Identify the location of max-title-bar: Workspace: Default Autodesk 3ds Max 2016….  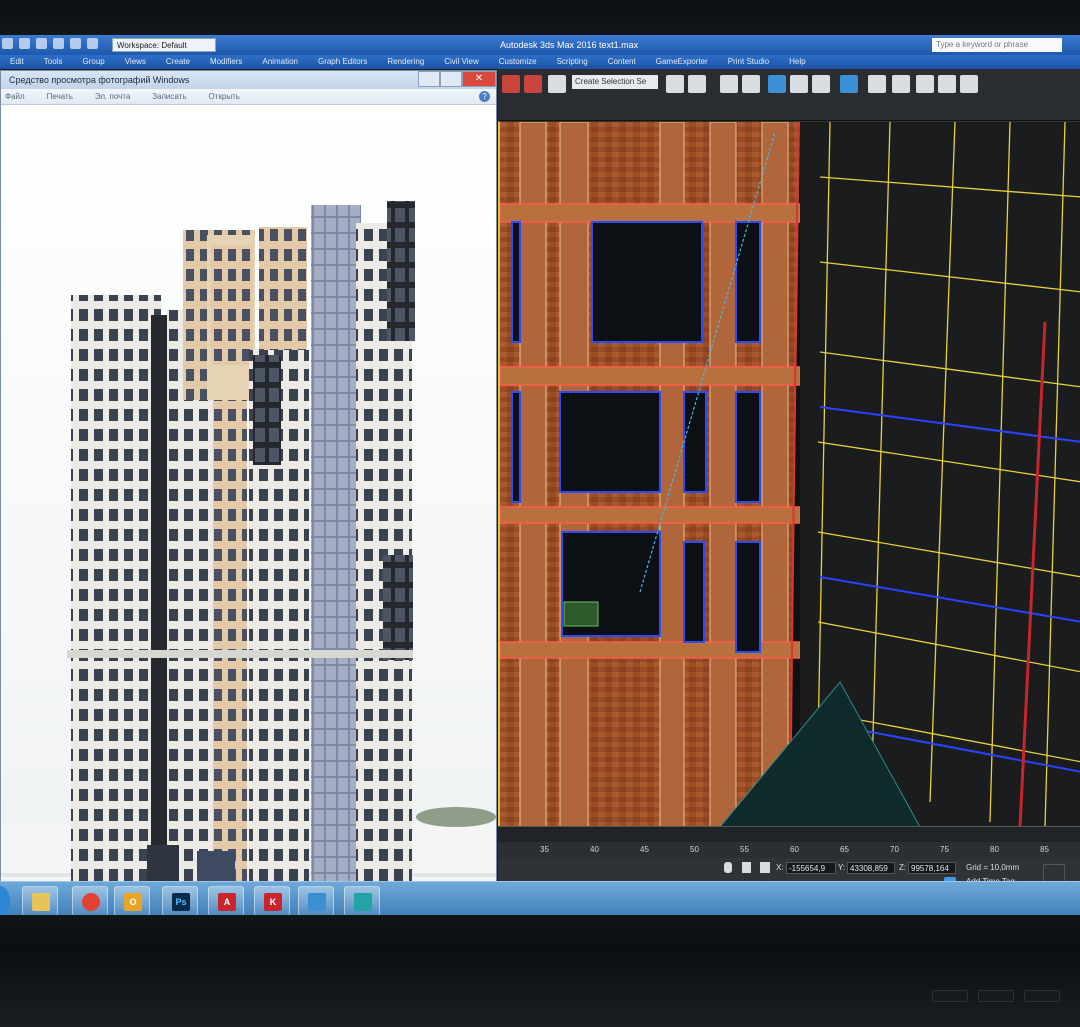
(540, 45).